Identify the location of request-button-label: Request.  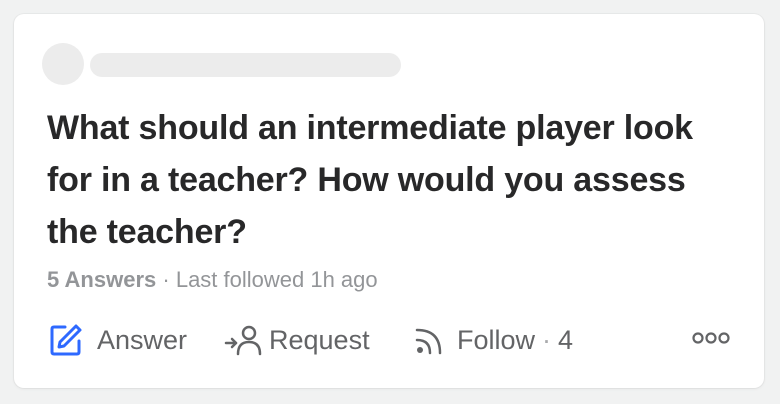
(319, 339).